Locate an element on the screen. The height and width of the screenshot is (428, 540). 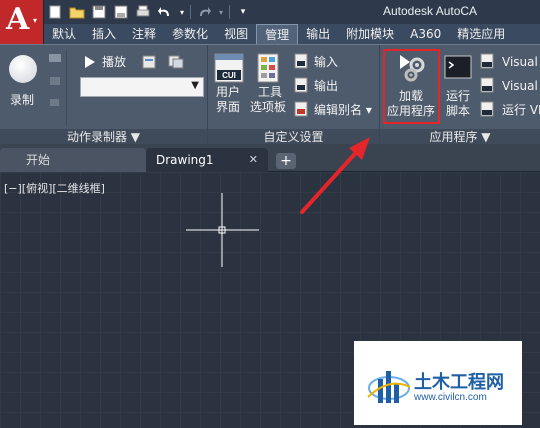
save-as-icon is located at coordinates (121, 12).